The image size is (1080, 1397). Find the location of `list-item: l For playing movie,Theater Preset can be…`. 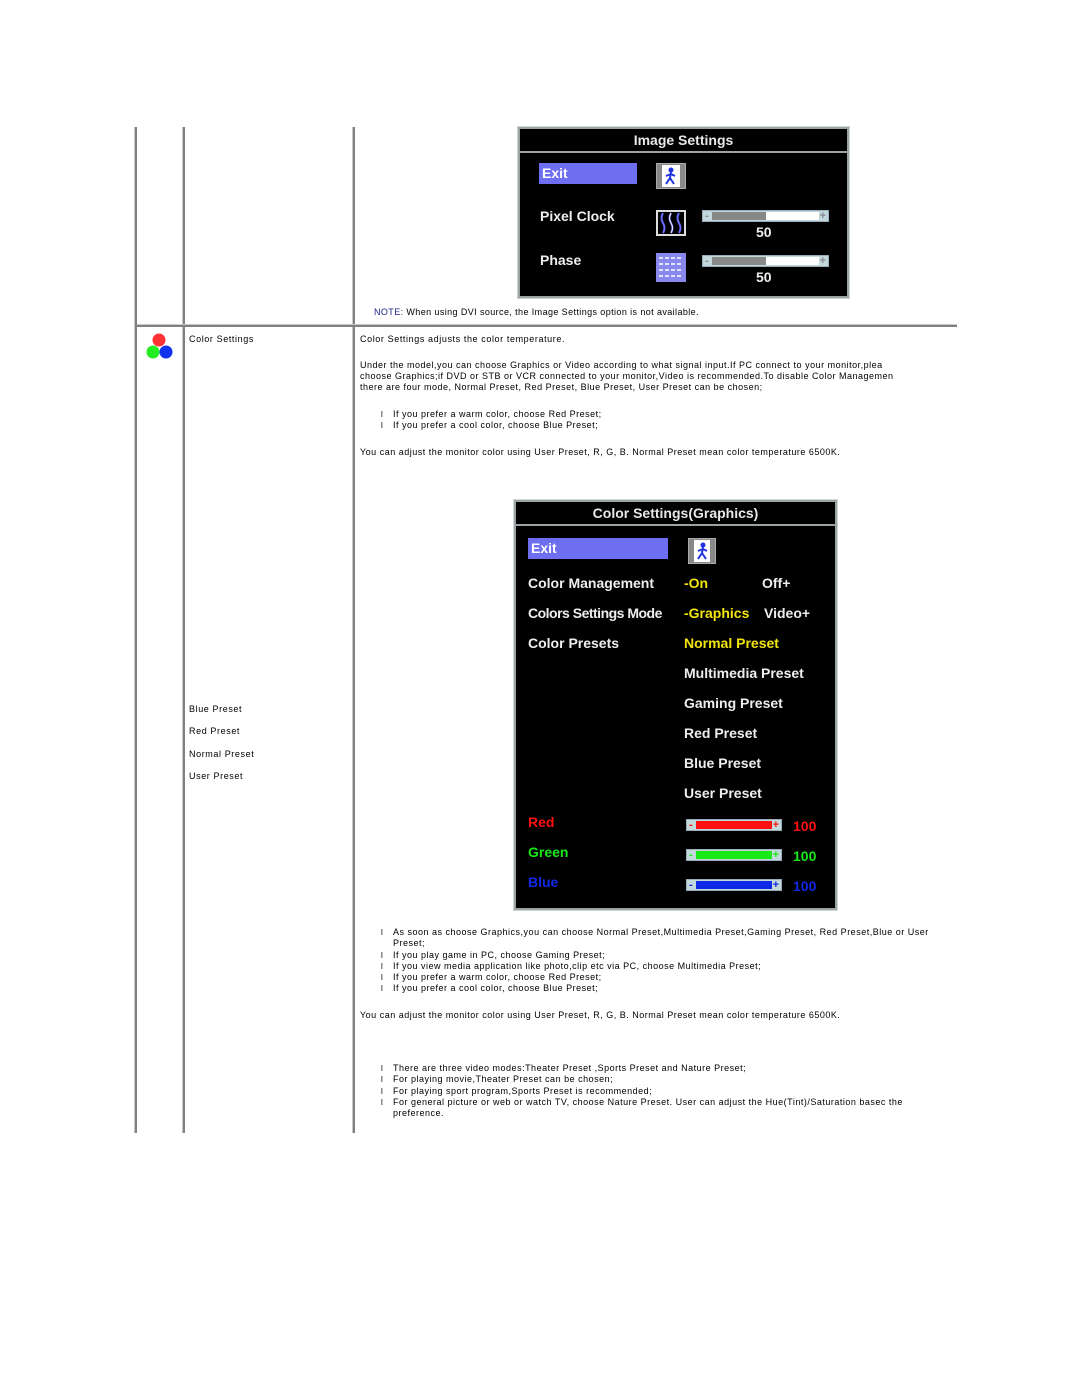

list-item: l For playing movie,Theater Preset can be… is located at coordinates (497, 1079).